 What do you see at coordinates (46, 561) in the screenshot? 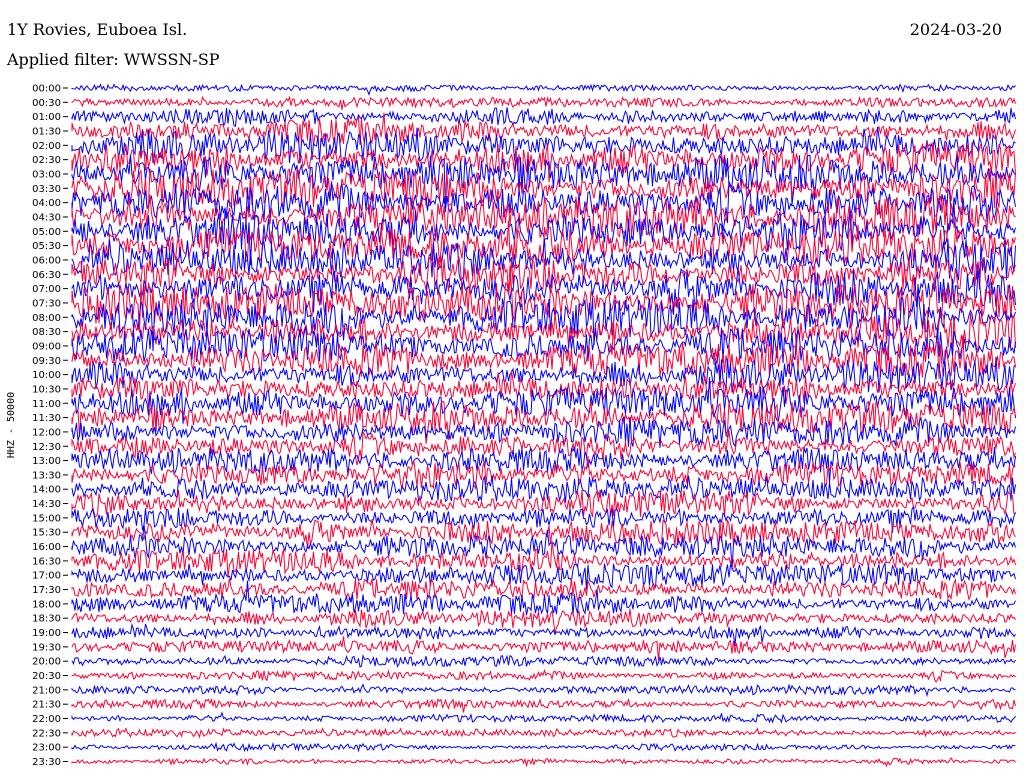
I see `tick-label: 16:30` at bounding box center [46, 561].